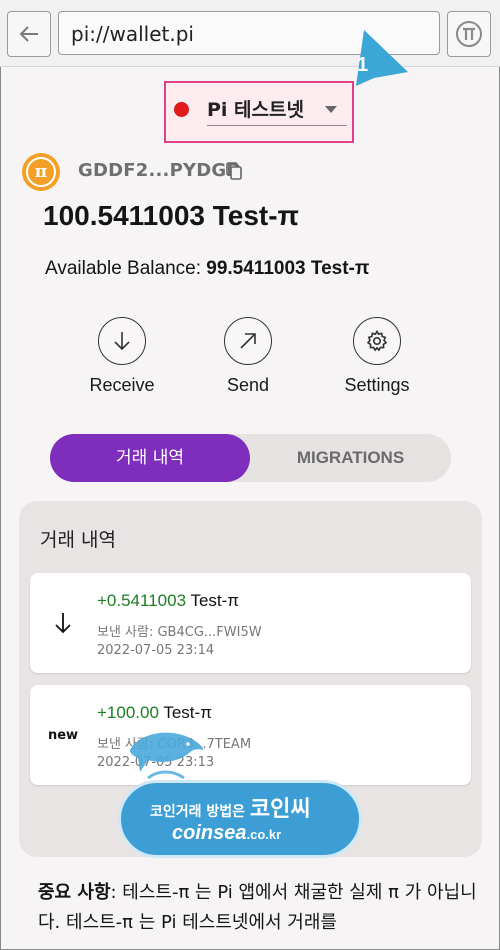 This screenshot has height=950, width=500. I want to click on network-selector-underline, so click(277, 125).